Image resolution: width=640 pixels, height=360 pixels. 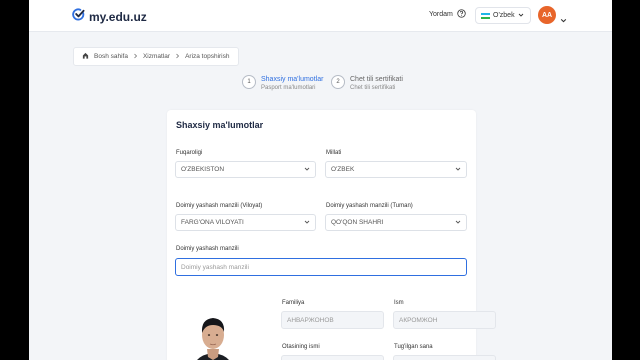 What do you see at coordinates (310, 320) in the screenshot?
I see `surname-value: АНВАРЖОНОВ` at bounding box center [310, 320].